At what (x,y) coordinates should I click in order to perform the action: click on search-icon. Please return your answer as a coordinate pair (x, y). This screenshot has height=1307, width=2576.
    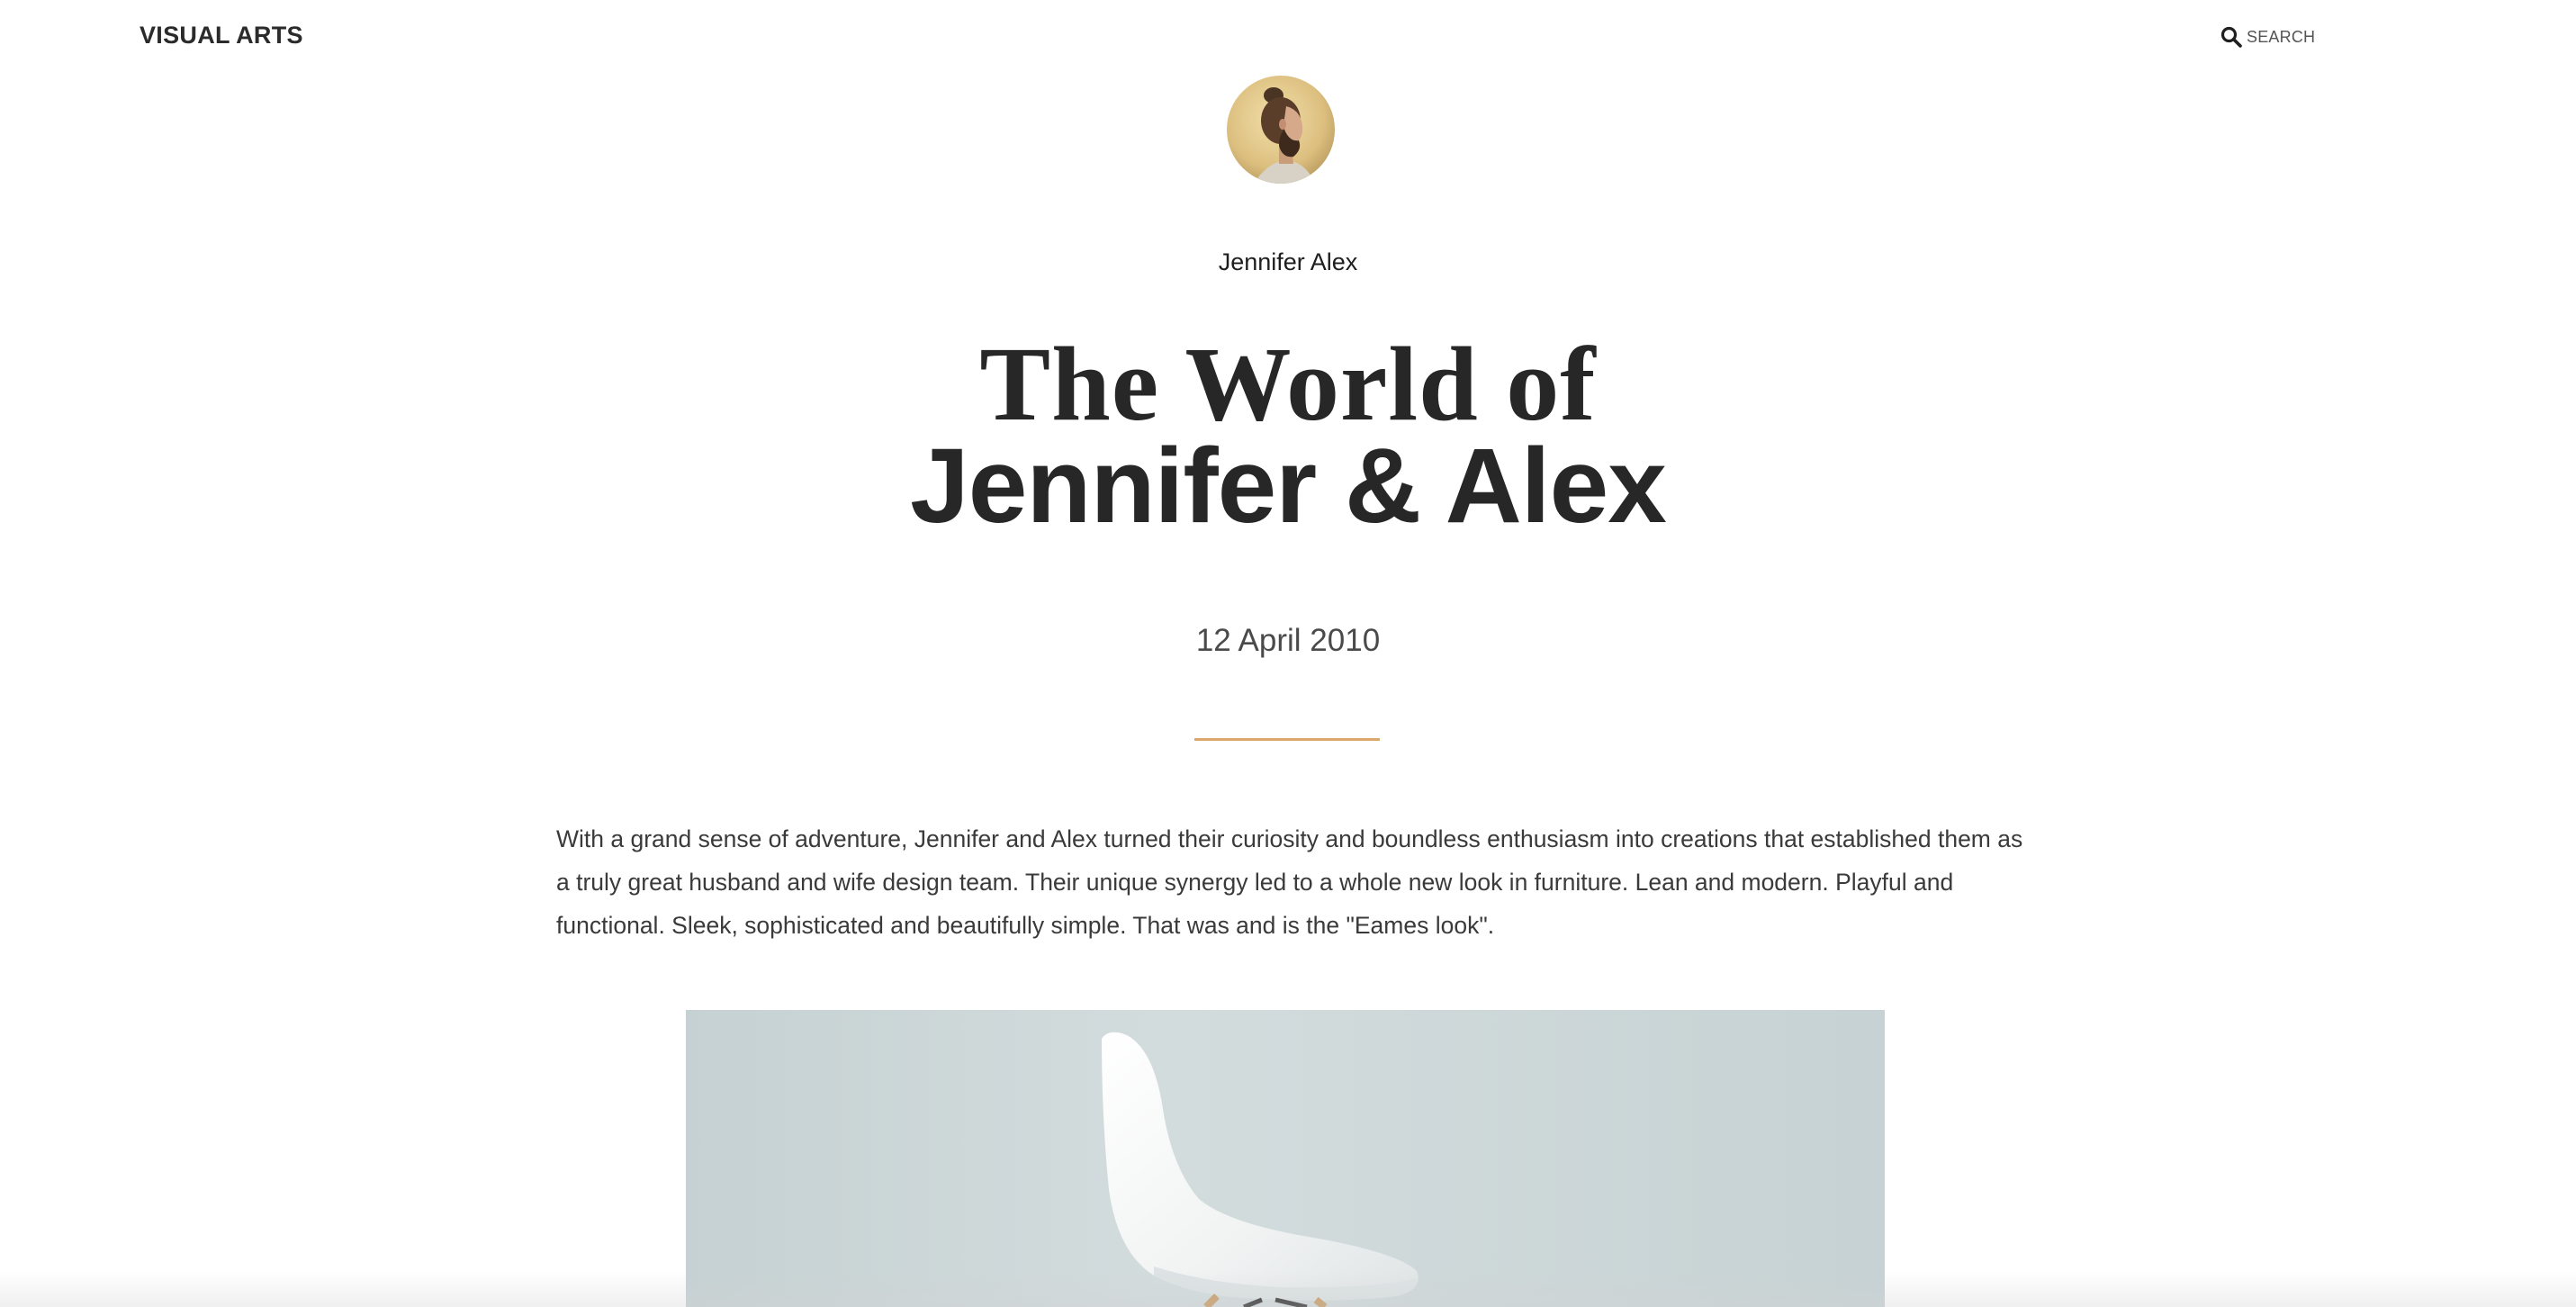
    Looking at the image, I should click on (2231, 37).